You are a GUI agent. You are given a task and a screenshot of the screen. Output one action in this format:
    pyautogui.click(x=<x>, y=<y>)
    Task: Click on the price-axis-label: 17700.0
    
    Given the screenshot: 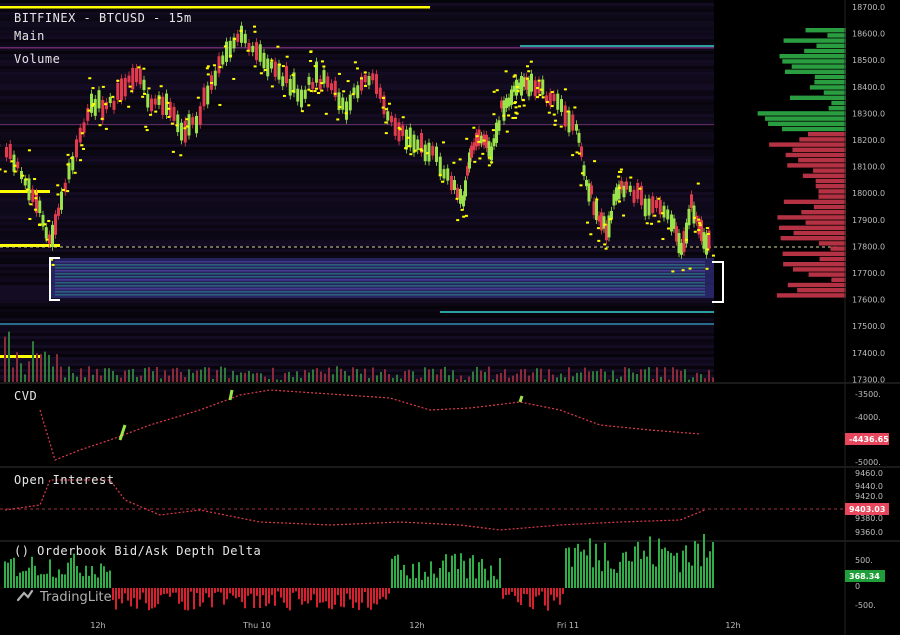 What is the action you would take?
    pyautogui.click(x=868, y=273)
    